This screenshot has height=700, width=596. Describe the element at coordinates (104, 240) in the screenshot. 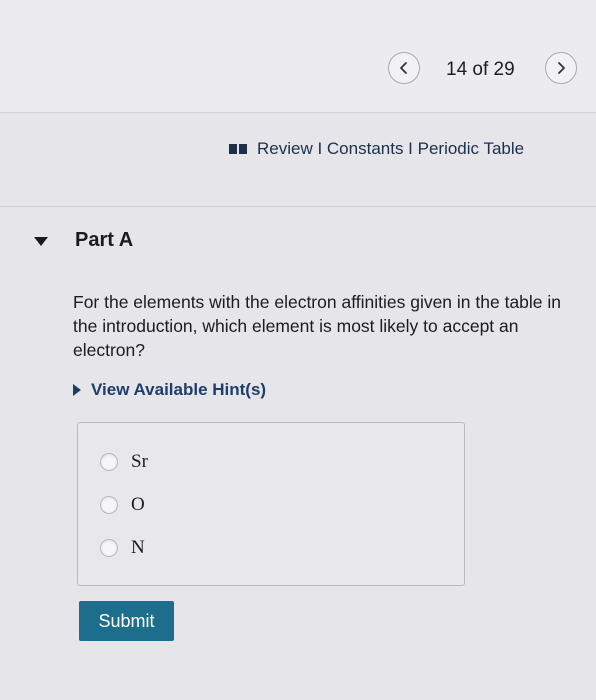

I see `part-title: Part A` at that location.